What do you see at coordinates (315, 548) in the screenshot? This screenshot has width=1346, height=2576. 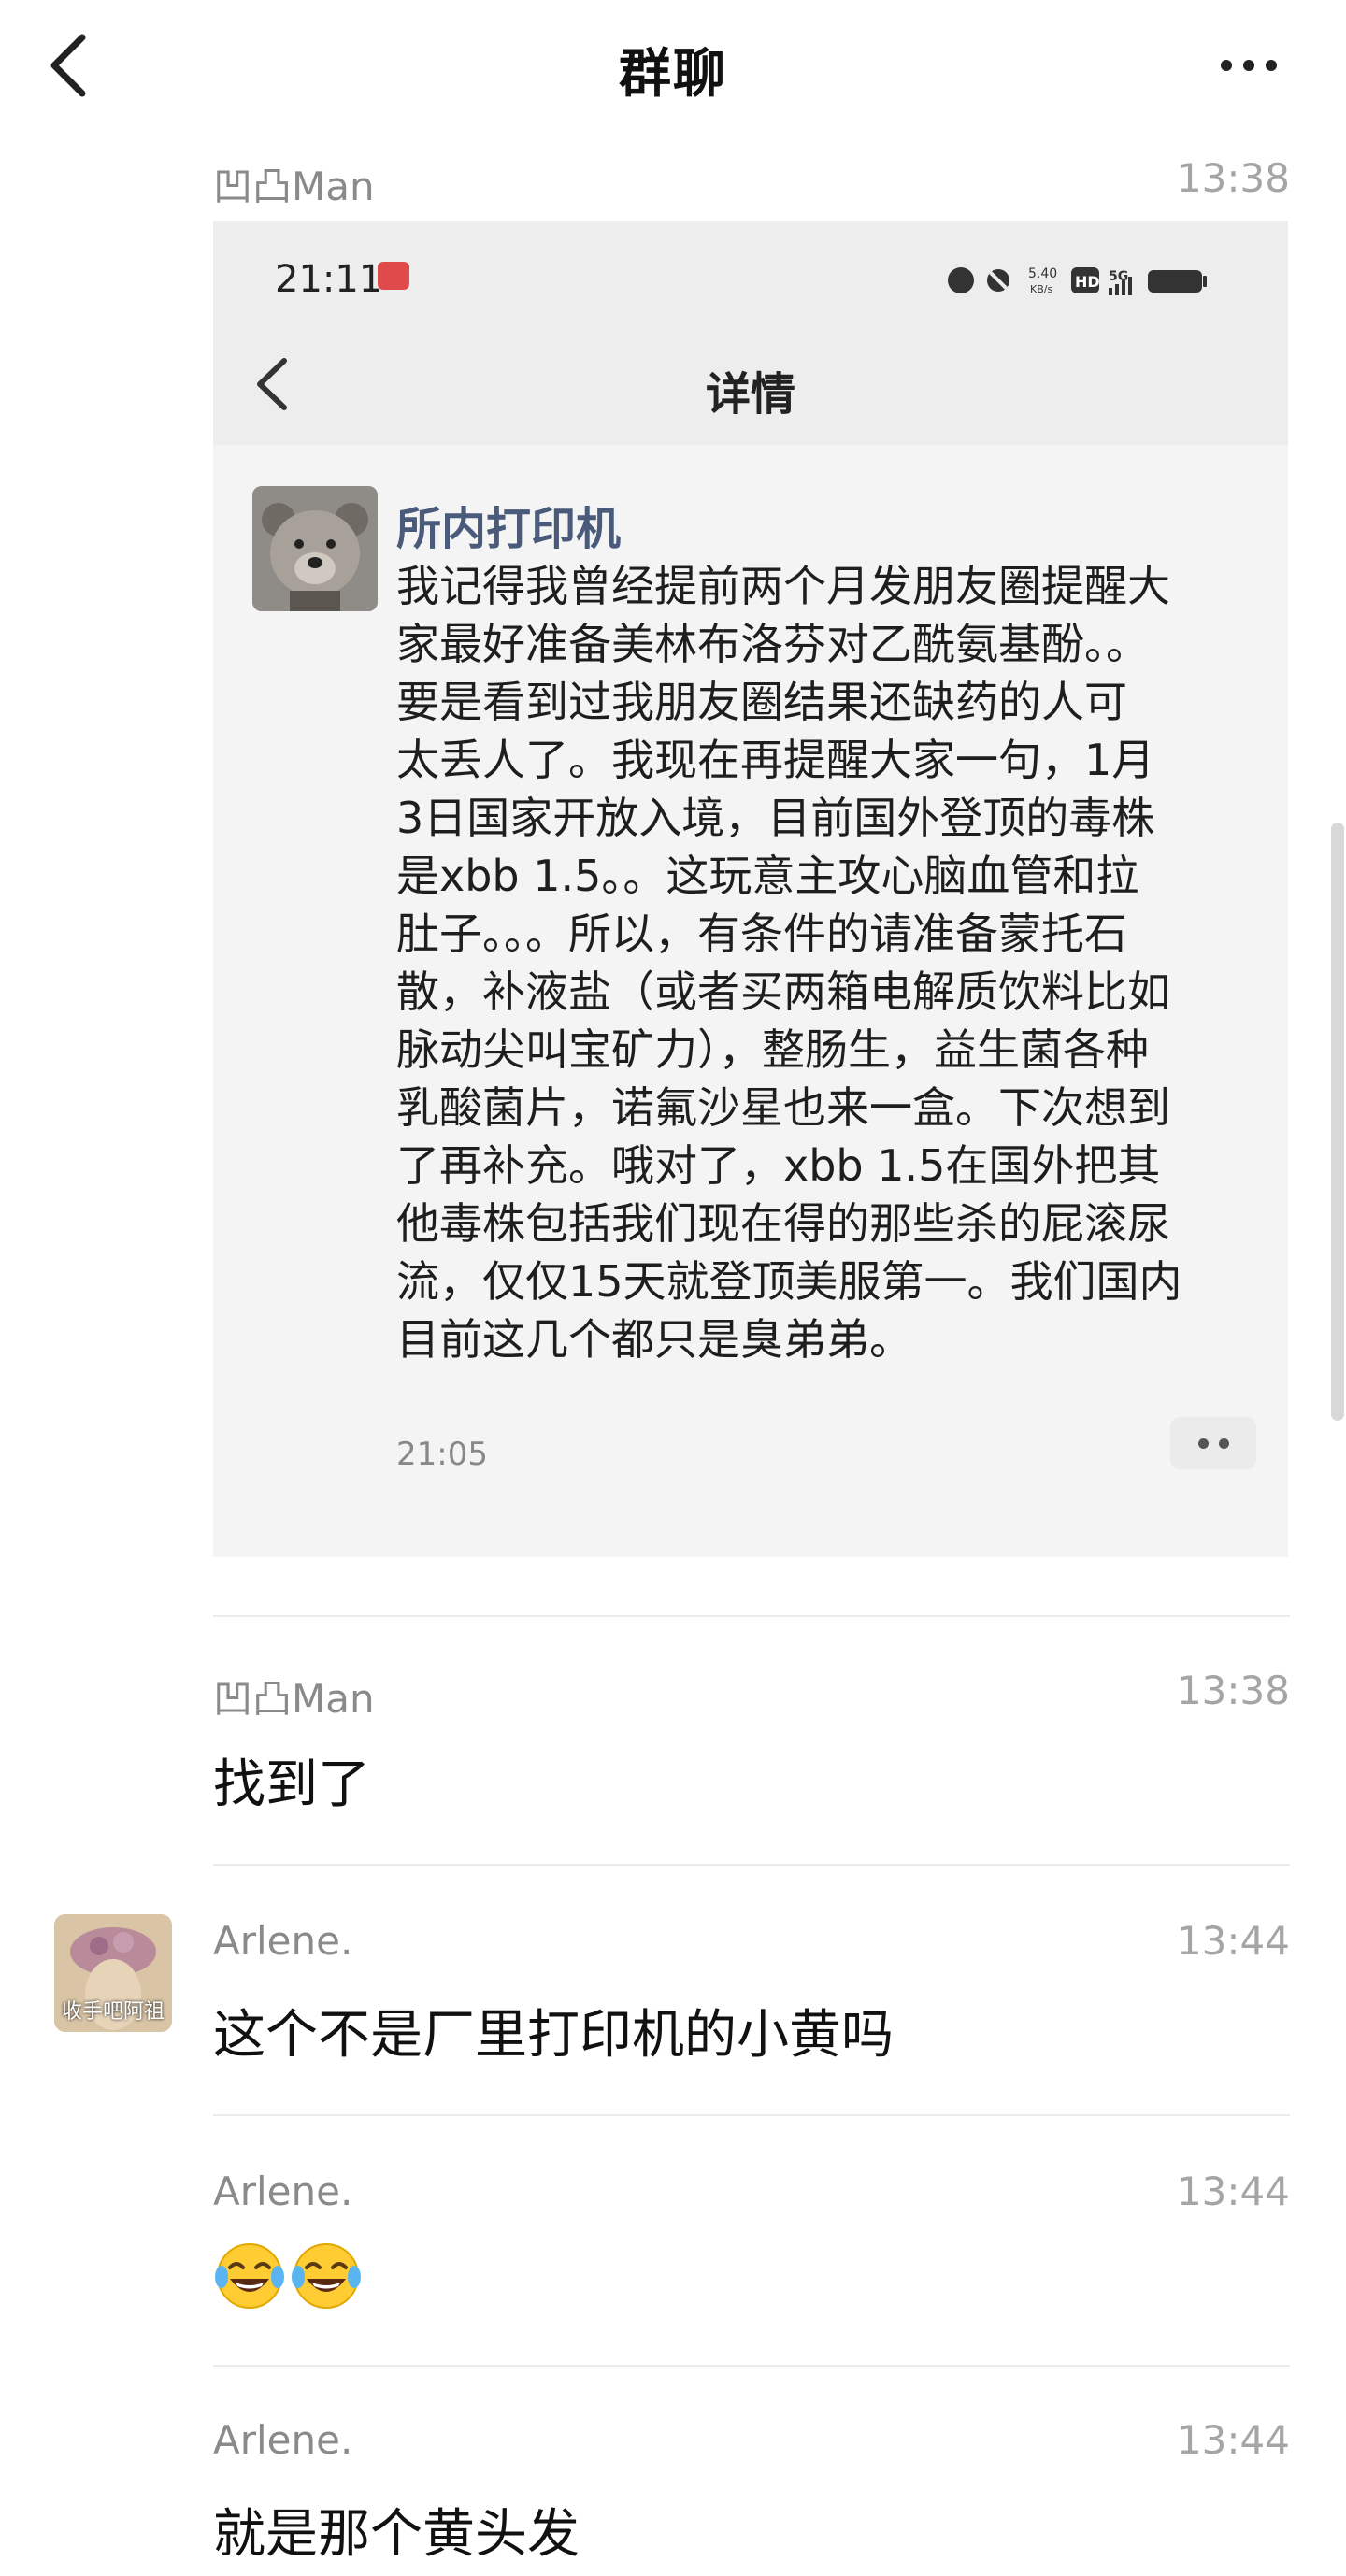 I see `teddy-bear-avatar` at bounding box center [315, 548].